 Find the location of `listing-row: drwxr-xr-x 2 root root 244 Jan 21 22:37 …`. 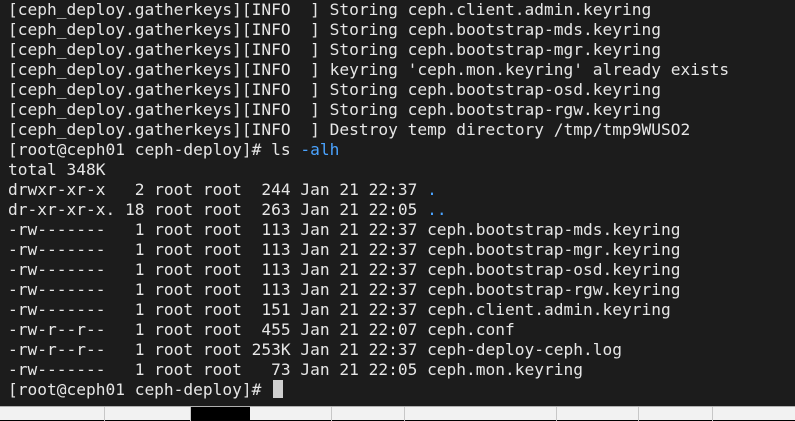

listing-row: drwxr-xr-x 2 root root 244 Jan 21 22:37 … is located at coordinates (222, 190).